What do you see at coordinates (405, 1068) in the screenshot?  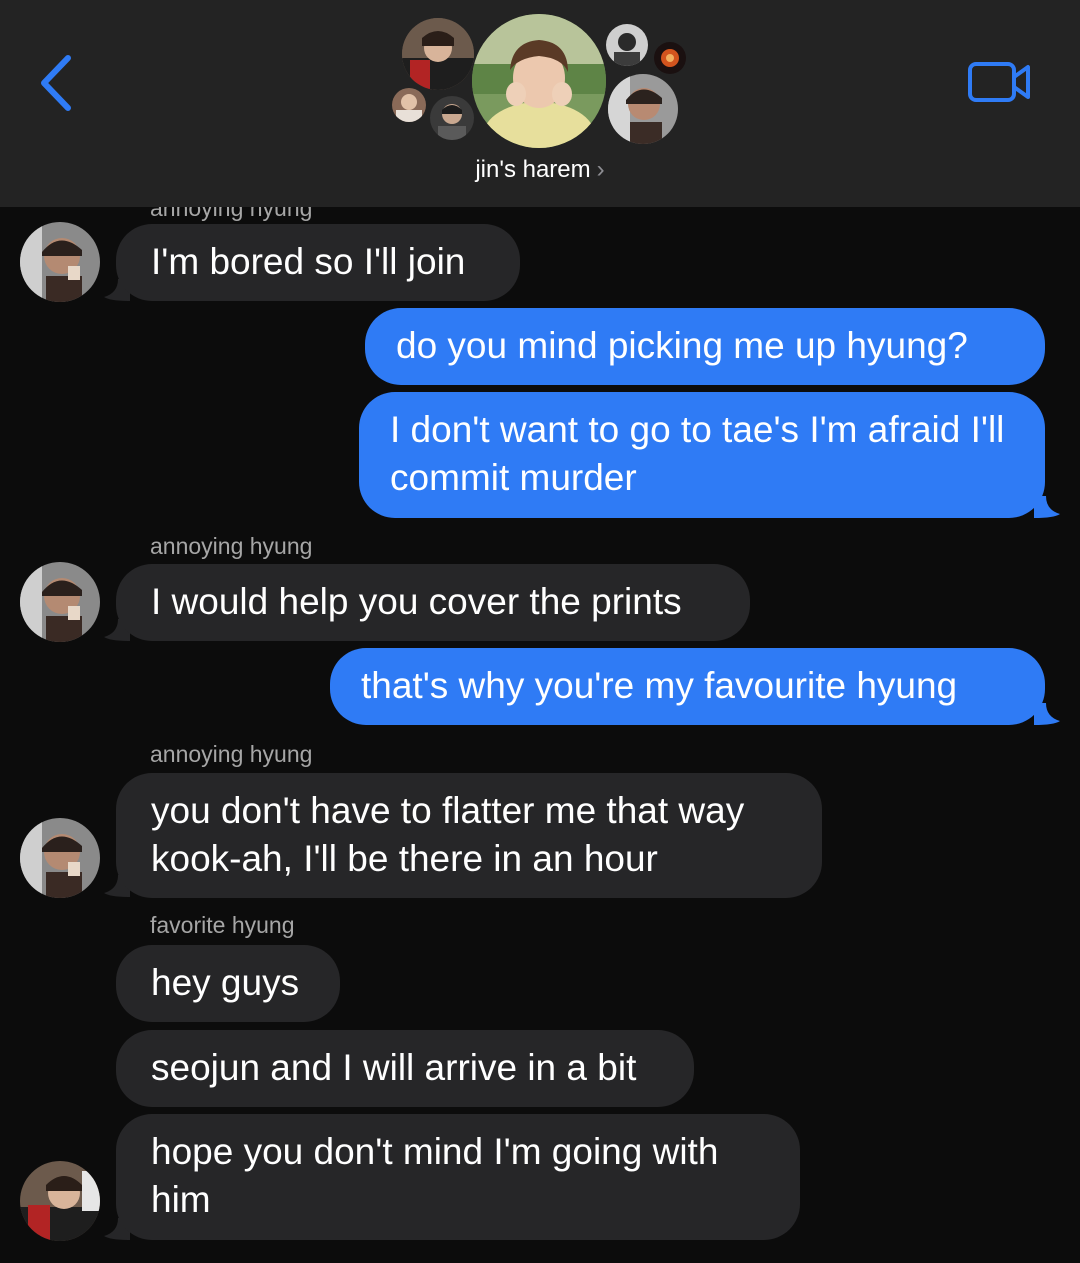 I see `incoming-message: seojun and I will arrive in a bit` at bounding box center [405, 1068].